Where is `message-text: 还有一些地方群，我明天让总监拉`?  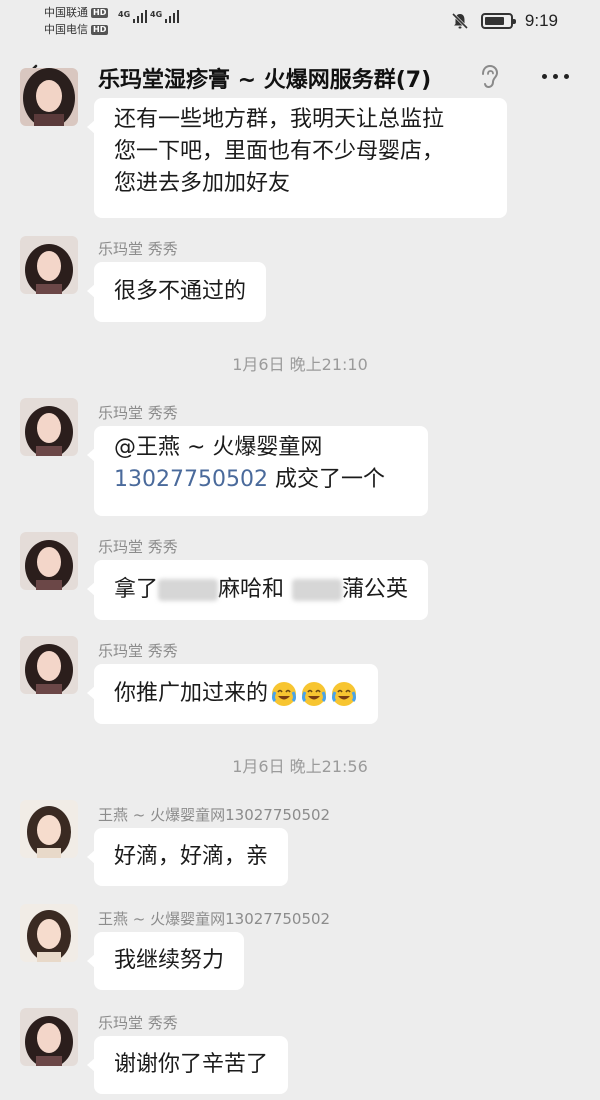
message-text: 还有一些地方群，我明天让总监拉 is located at coordinates (279, 119).